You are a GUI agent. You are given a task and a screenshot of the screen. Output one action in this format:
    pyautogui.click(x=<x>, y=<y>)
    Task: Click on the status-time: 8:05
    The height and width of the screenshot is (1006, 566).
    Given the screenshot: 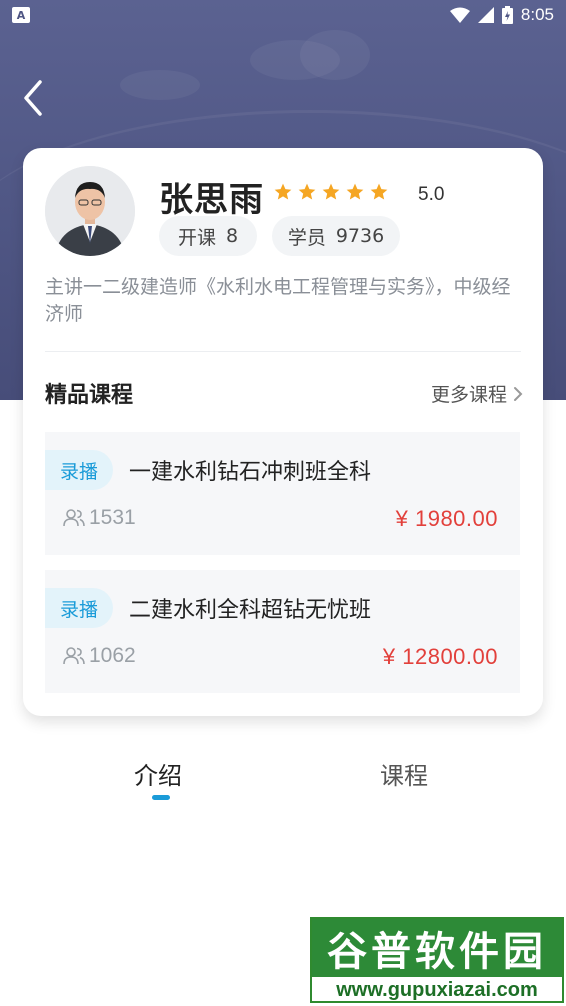 What is the action you would take?
    pyautogui.click(x=537, y=14)
    